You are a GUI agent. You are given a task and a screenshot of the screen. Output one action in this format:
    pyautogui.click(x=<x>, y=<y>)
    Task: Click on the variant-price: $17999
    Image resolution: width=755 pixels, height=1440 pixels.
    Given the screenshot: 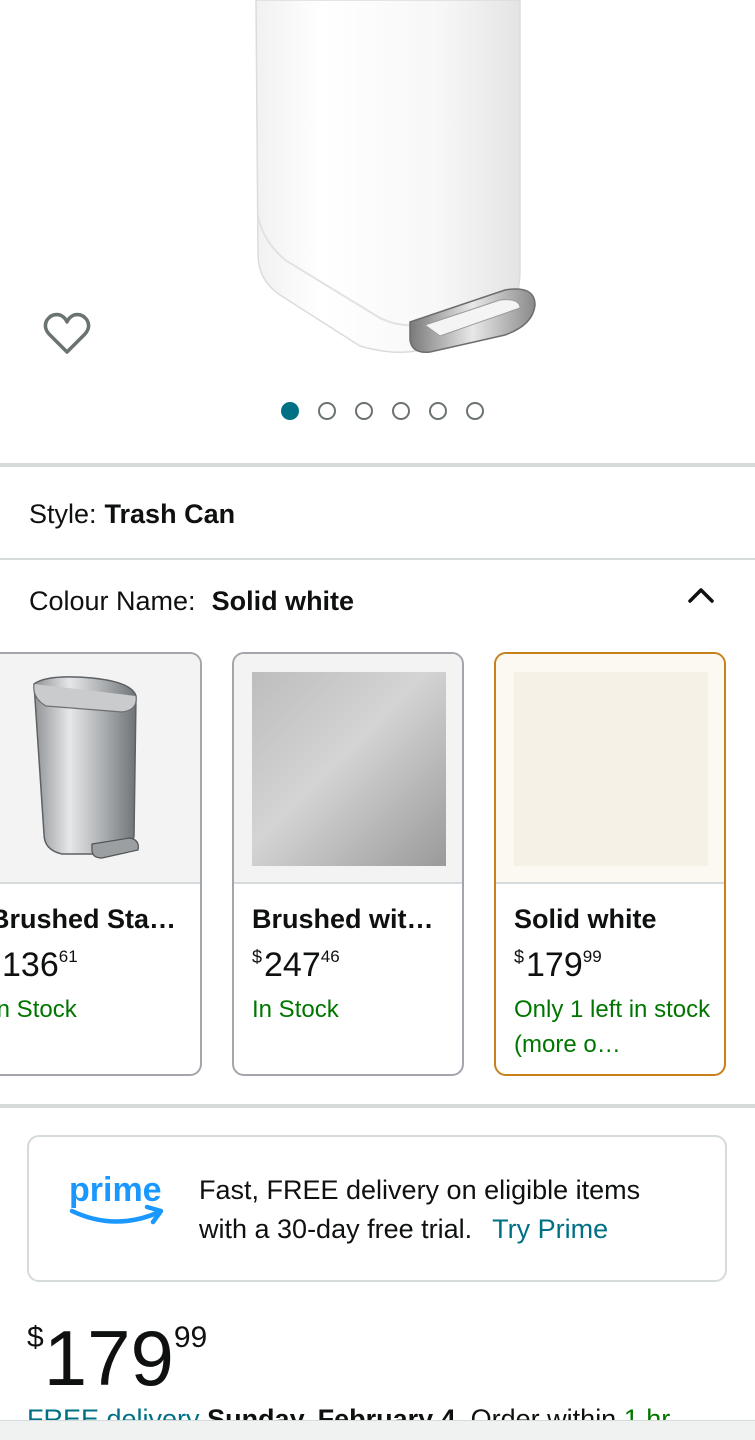 What is the action you would take?
    pyautogui.click(x=558, y=965)
    